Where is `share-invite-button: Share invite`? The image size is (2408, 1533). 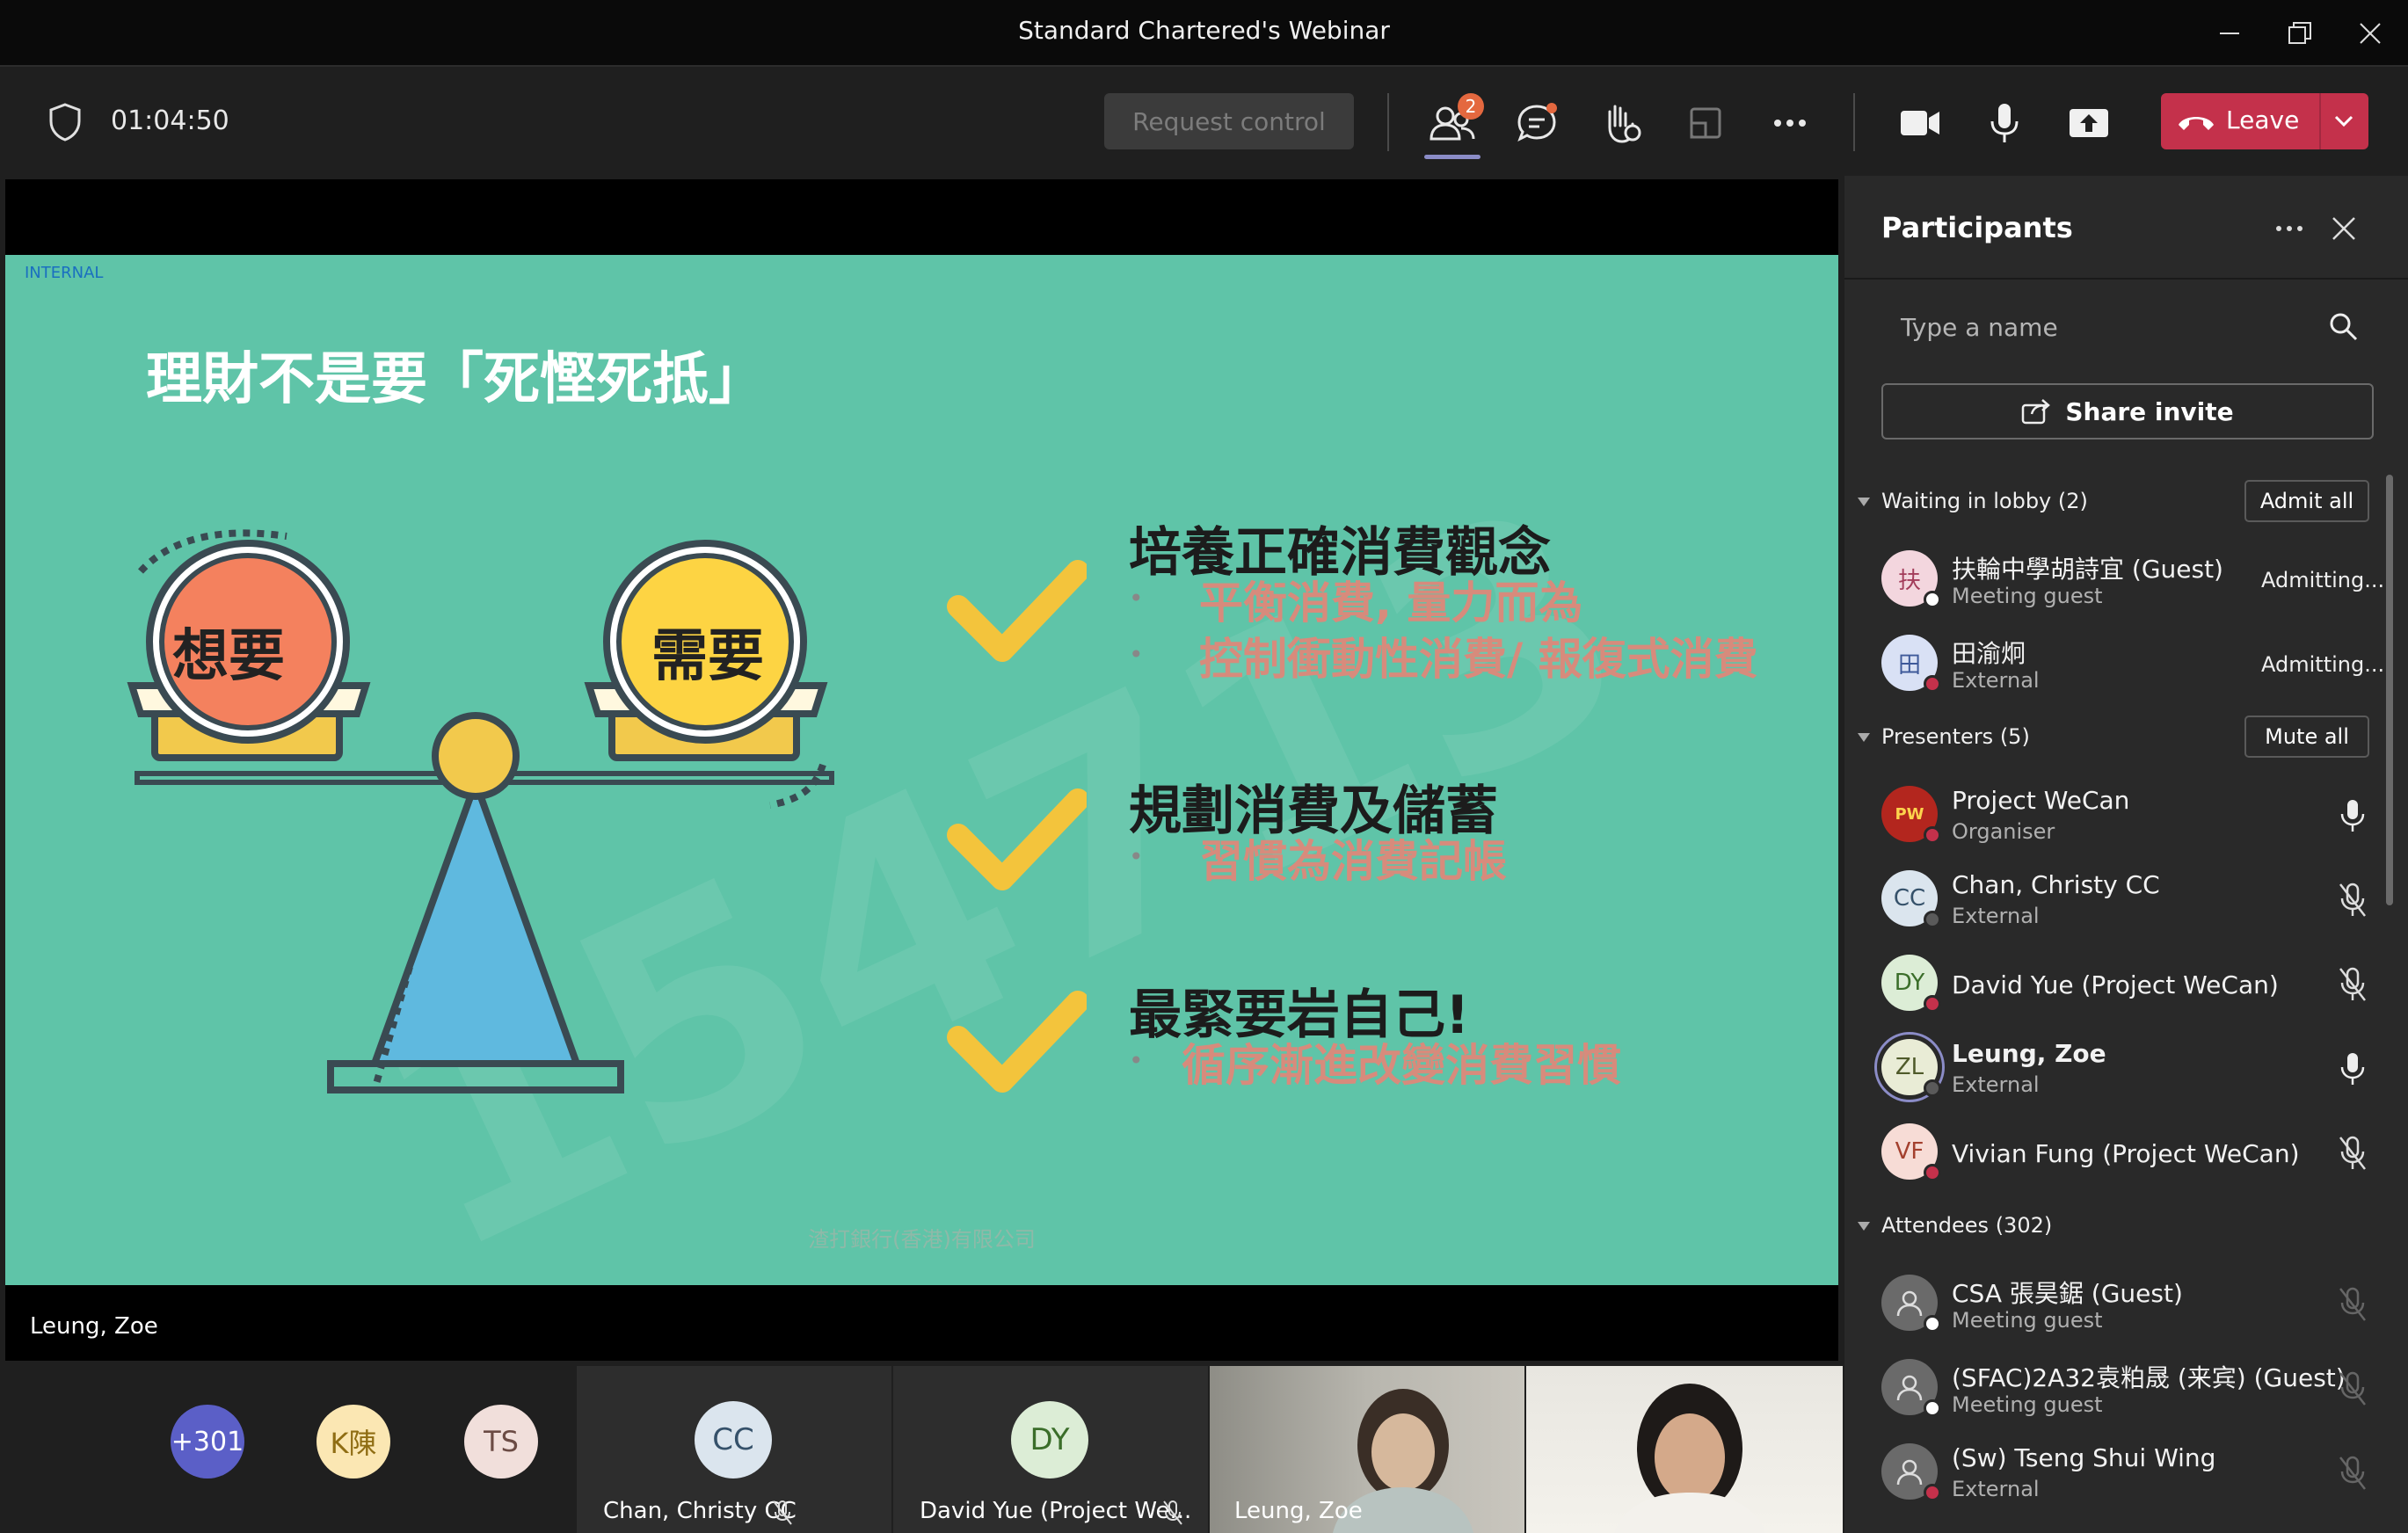 share-invite-button: Share invite is located at coordinates (2127, 411).